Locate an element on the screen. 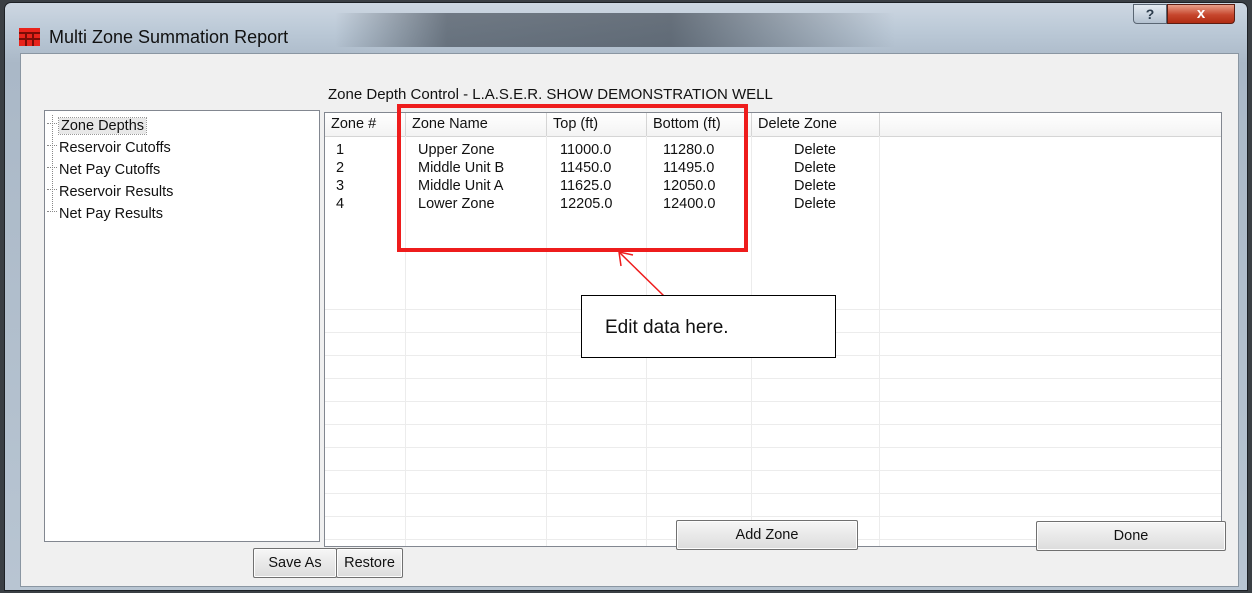  help-icon: ? is located at coordinates (1150, 14).